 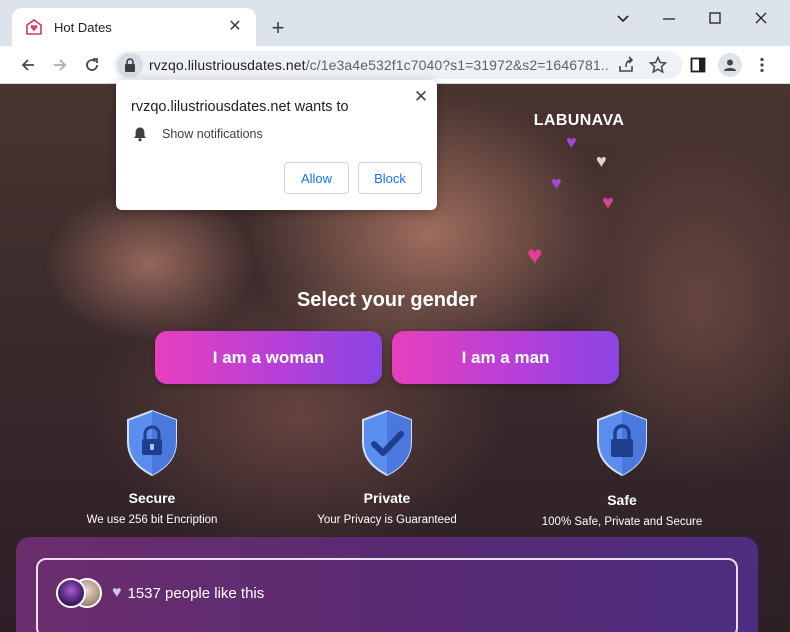 I want to click on star-icon, so click(x=658, y=65).